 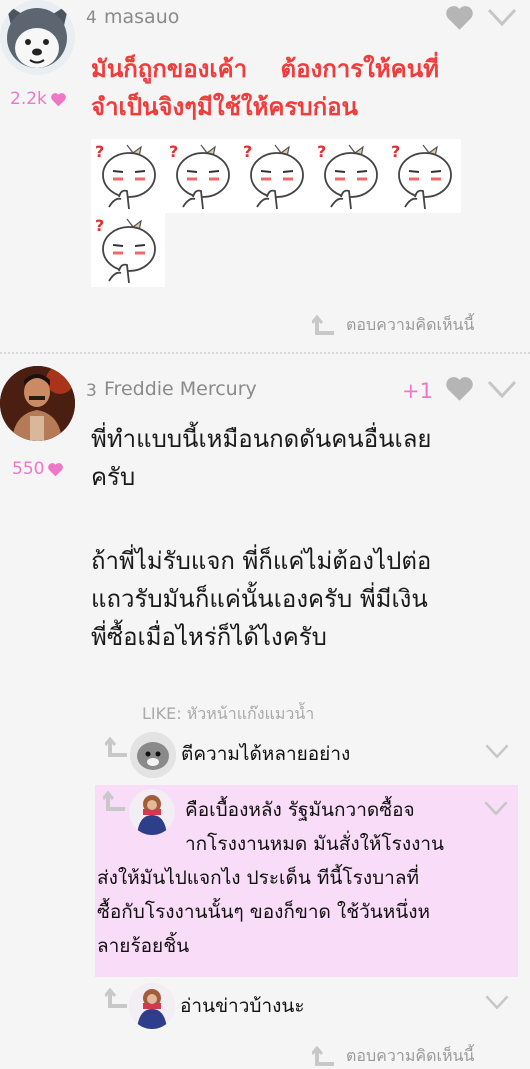 I want to click on text-line: ากโรงงานหมด มันสั่งให้โรงงาน, so click(x=315, y=844).